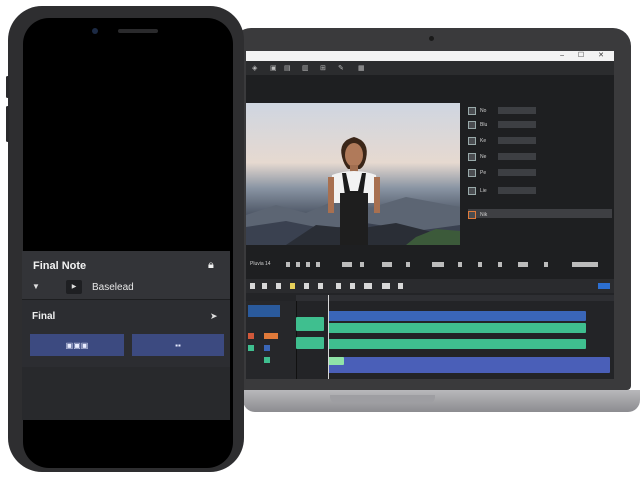  Describe the element at coordinates (178, 345) in the screenshot. I see `right-action-button: ▪▪` at that location.